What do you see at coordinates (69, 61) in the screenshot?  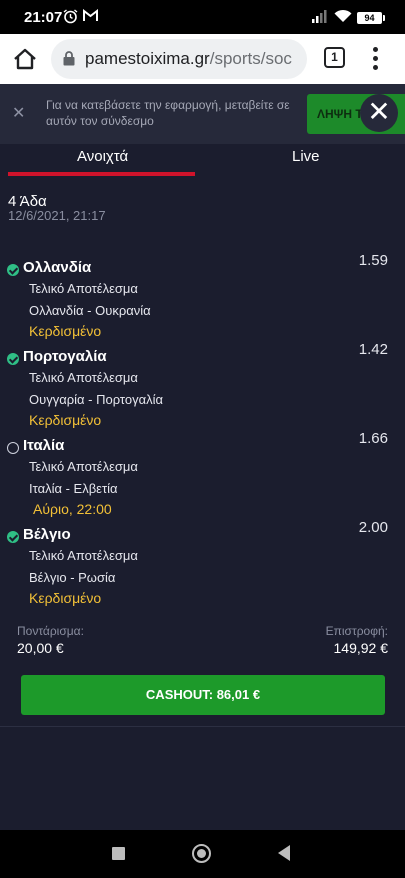 I see `lock-icon` at bounding box center [69, 61].